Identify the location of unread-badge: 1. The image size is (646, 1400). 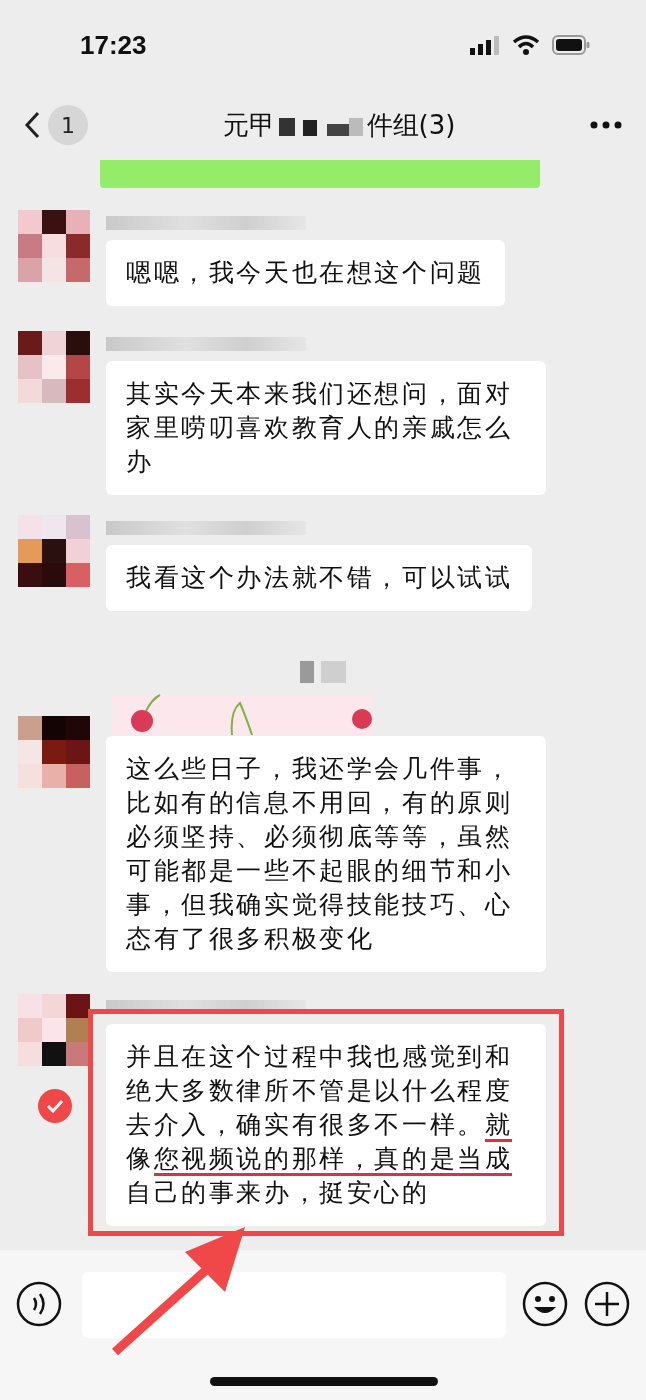
(68, 125).